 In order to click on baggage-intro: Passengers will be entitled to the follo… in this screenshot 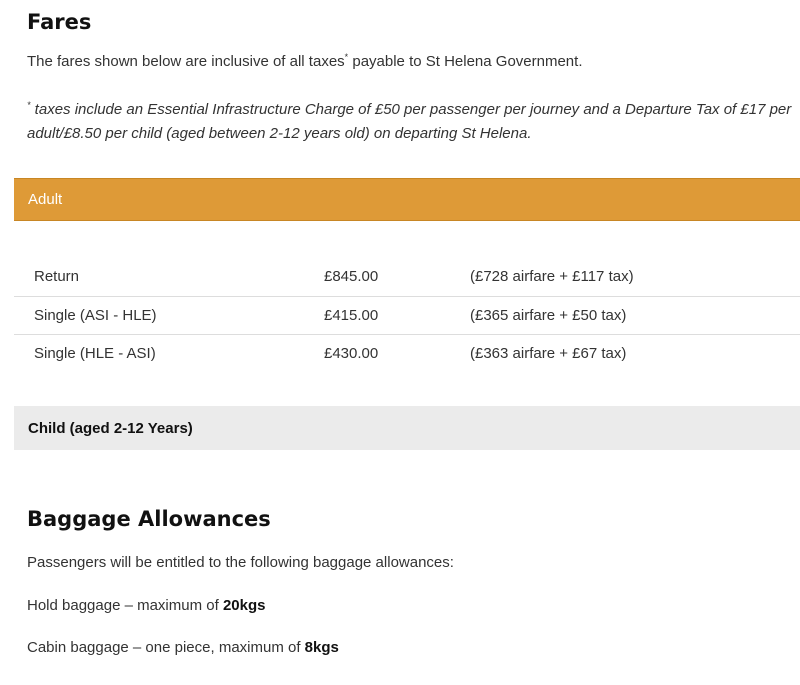, I will do `click(240, 562)`.